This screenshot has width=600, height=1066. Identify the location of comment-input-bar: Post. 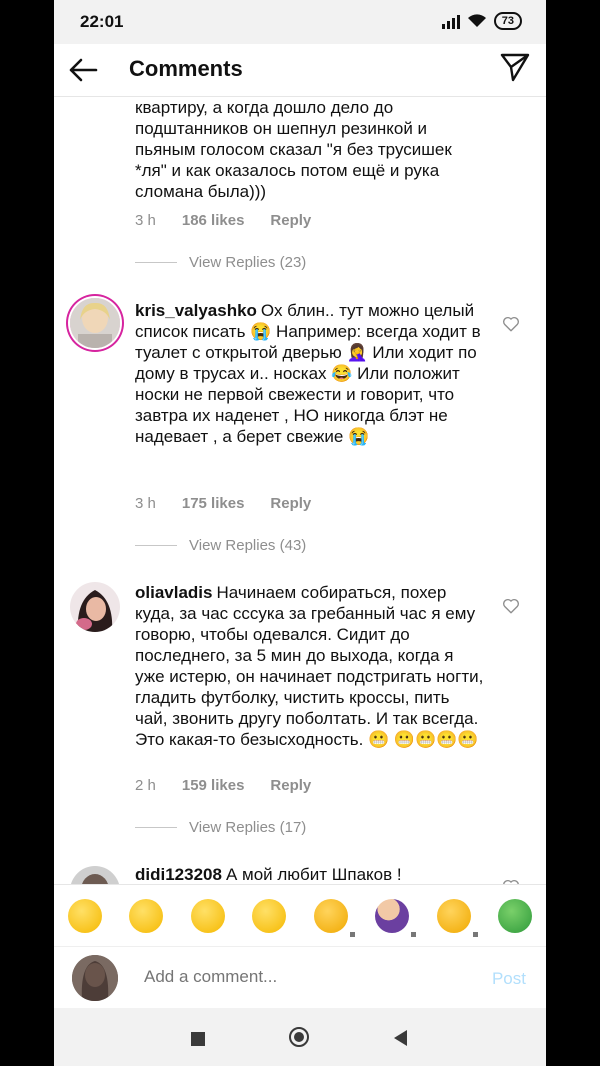
(300, 977).